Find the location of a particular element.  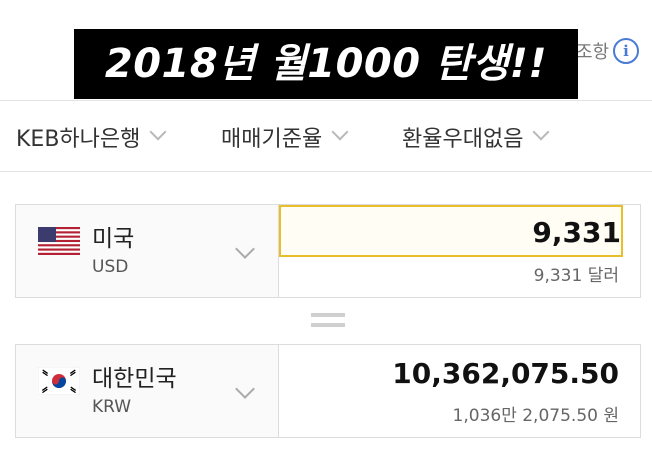

from-country-name: 미국 is located at coordinates (113, 239).